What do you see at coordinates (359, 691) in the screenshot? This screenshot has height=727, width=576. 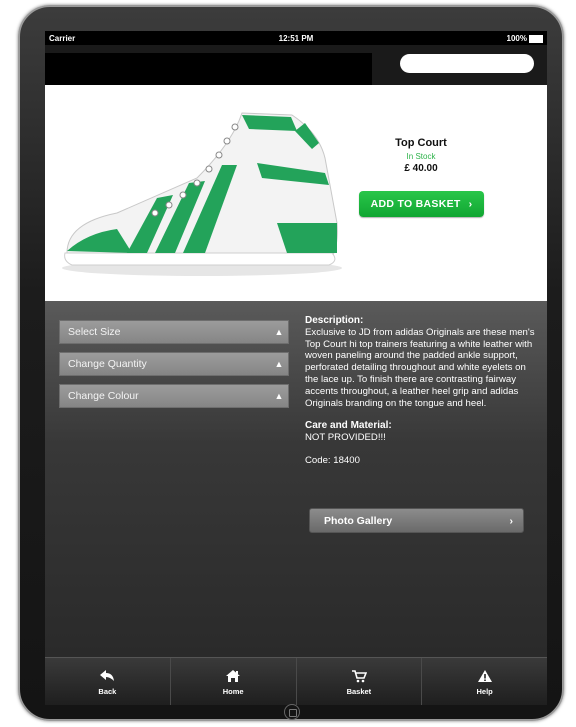 I see `tab-basket-label: Basket` at bounding box center [359, 691].